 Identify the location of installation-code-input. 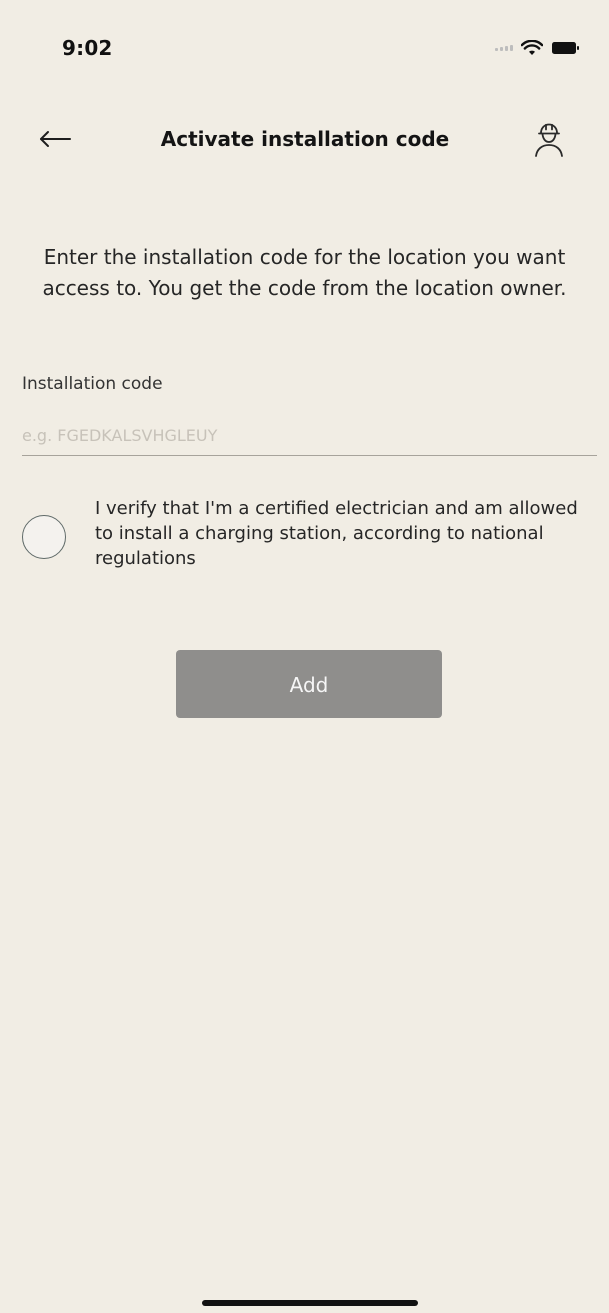
(309, 436).